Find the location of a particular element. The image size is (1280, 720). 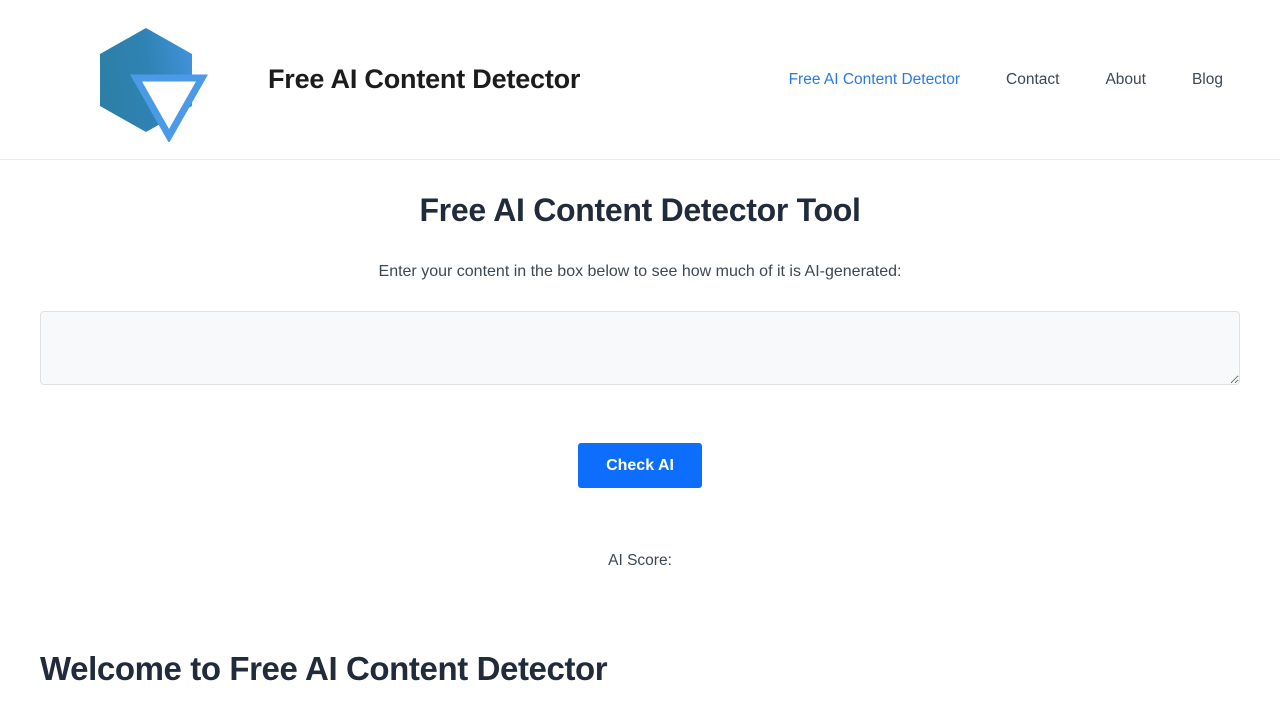

brand: Free AI Content Detector is located at coordinates (334, 80).